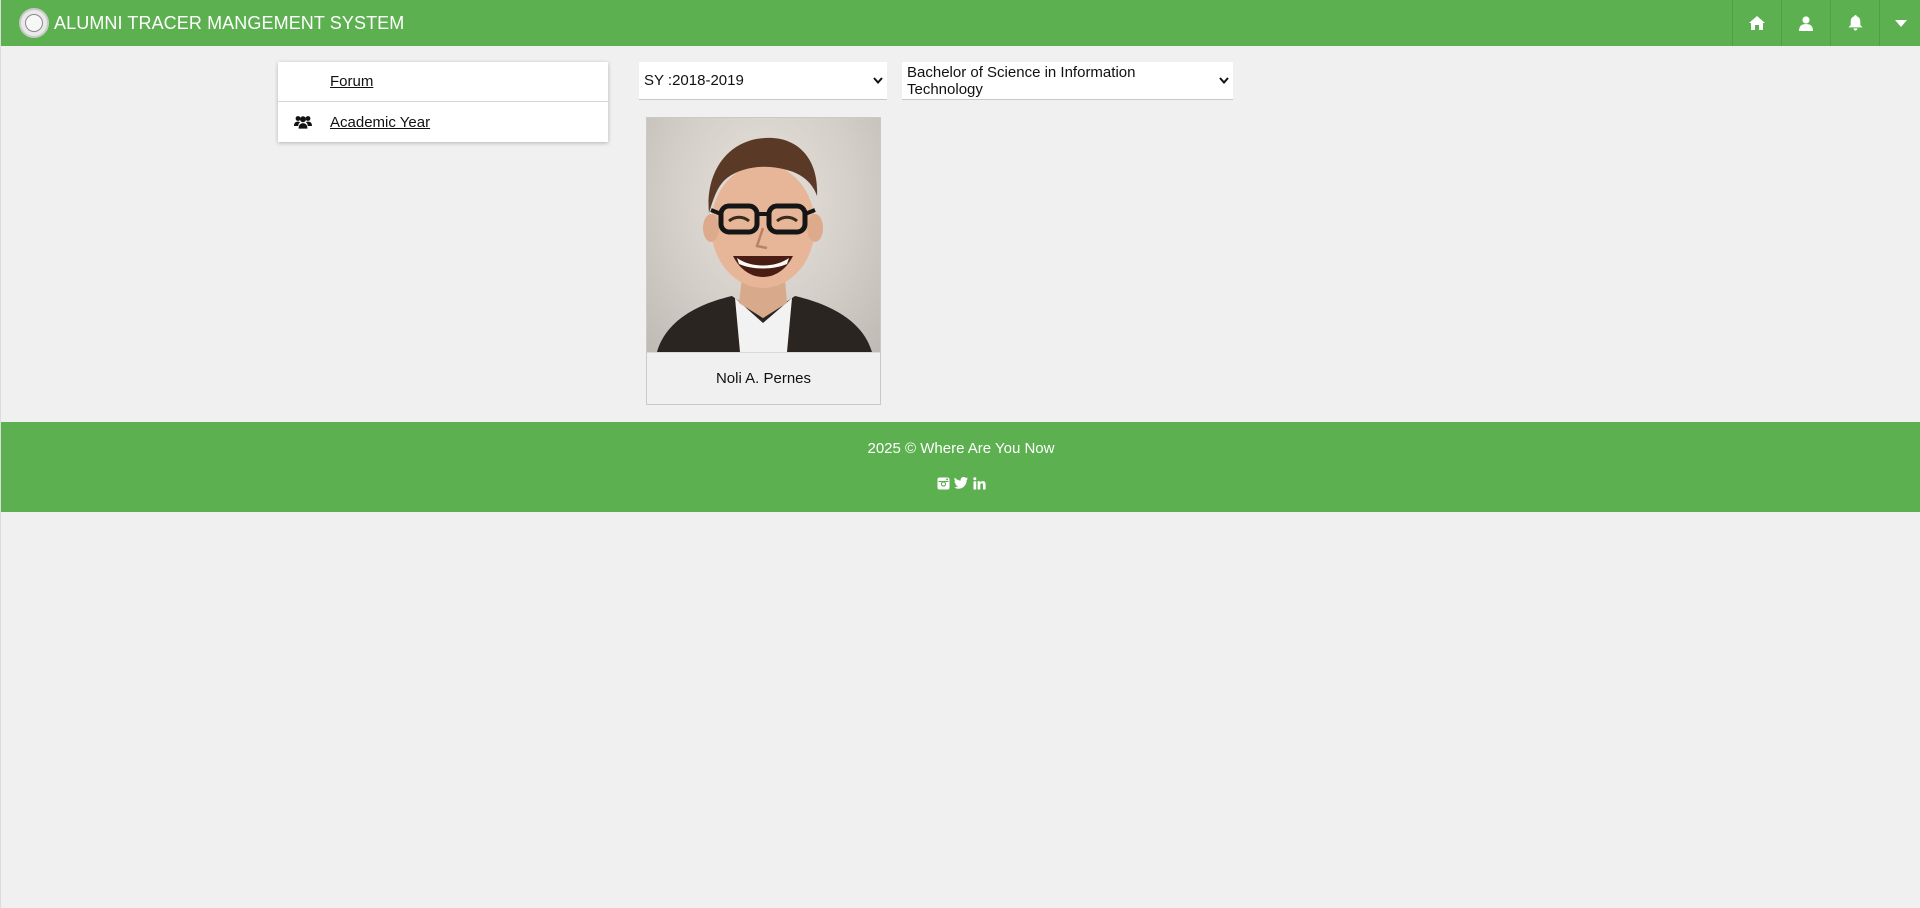  I want to click on home-icon, so click(1757, 23).